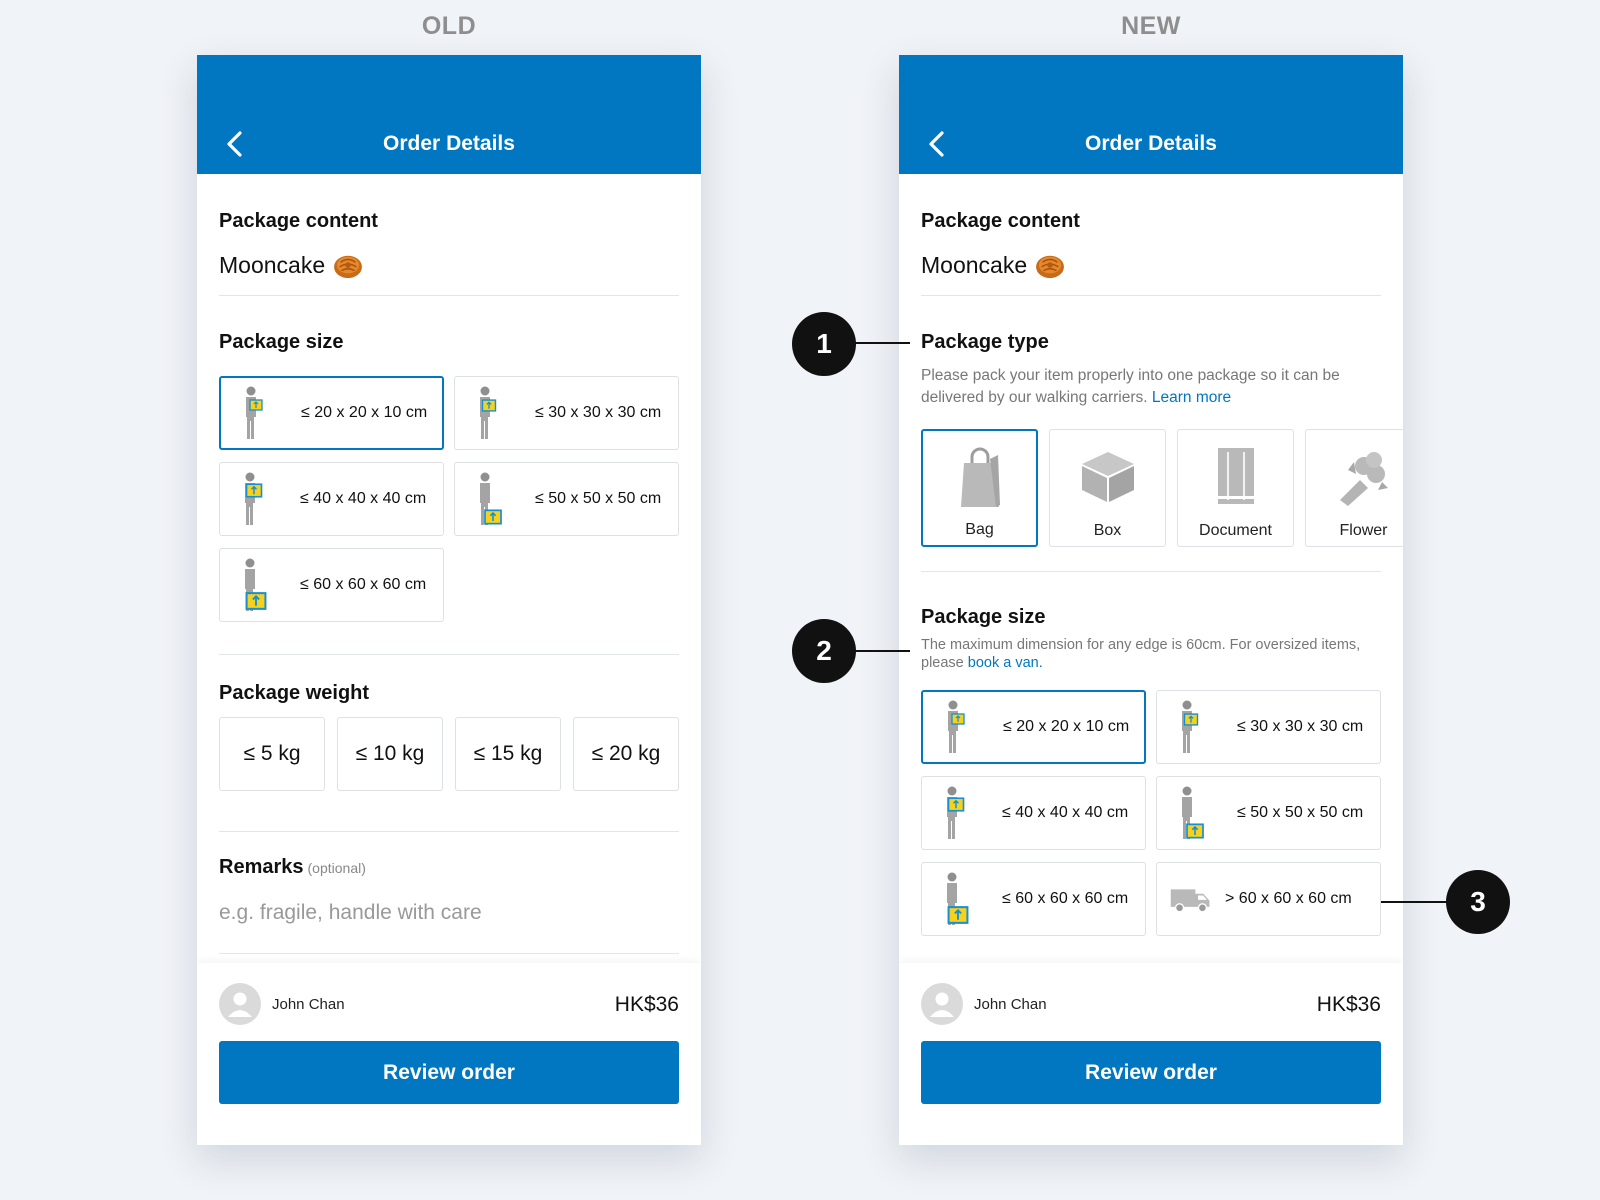 The width and height of the screenshot is (1600, 1200). I want to click on flower-icon, so click(1363, 479).